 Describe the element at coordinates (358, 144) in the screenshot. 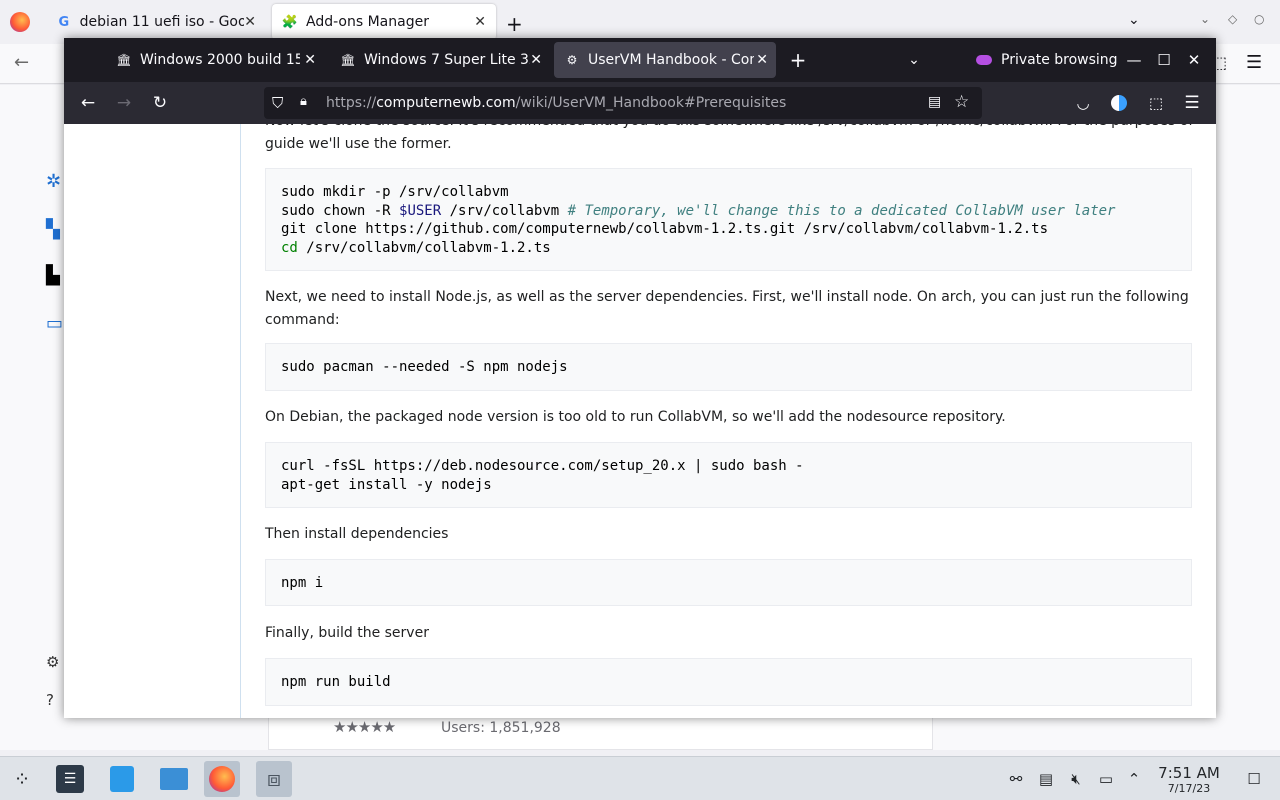

I see `paragraph-clone-intro-cont: guide we'll use the former.` at that location.